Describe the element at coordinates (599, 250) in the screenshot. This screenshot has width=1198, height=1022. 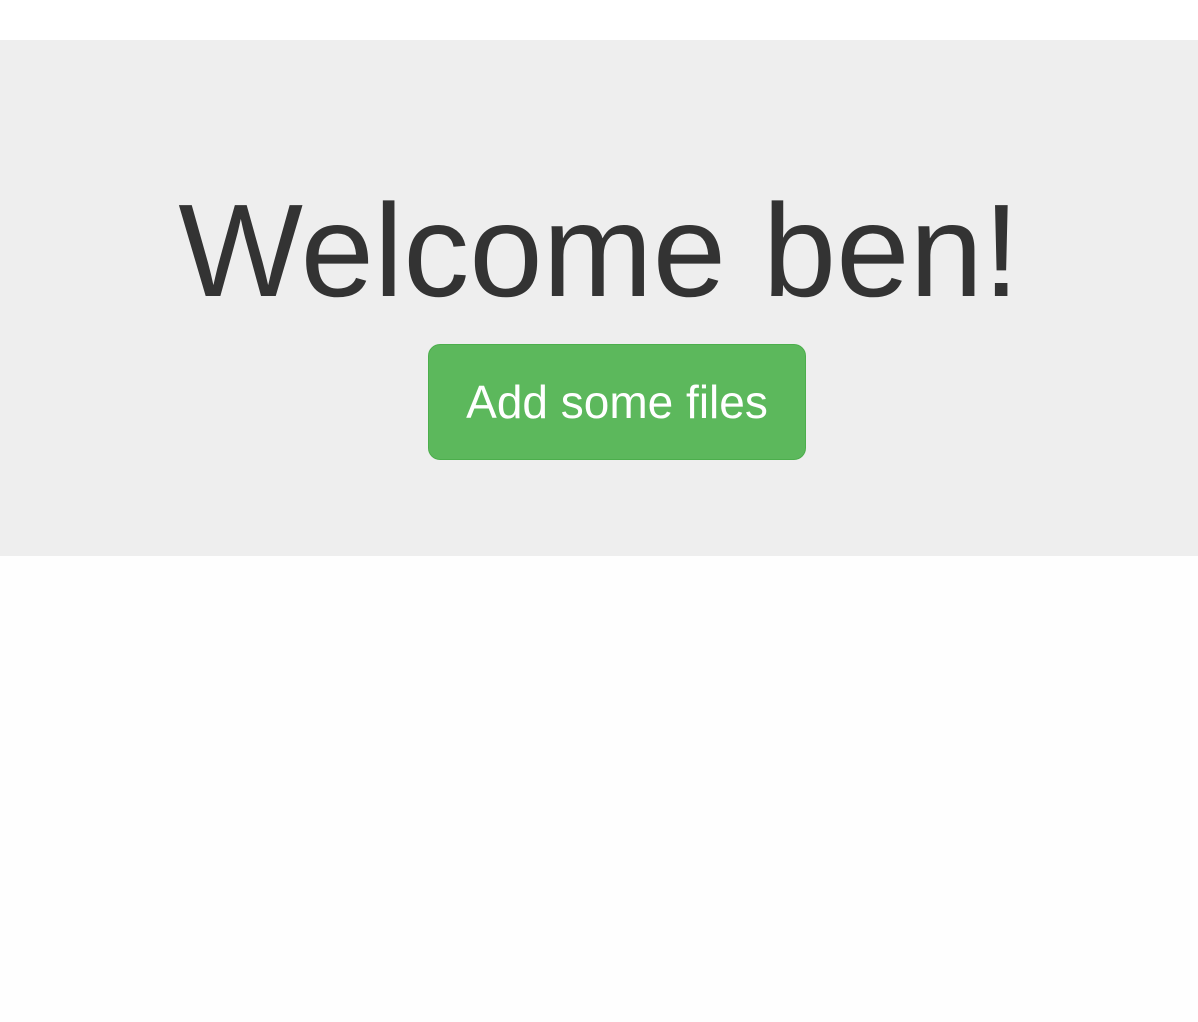
I see `welcome-heading: Welcome ben!` at that location.